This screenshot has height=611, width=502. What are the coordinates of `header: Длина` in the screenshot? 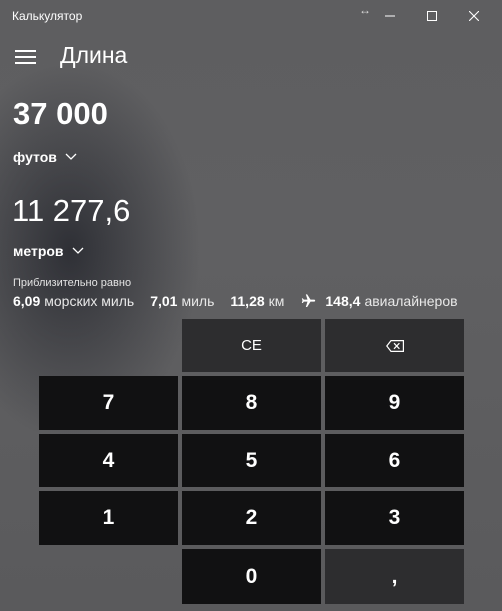 It's located at (251, 56).